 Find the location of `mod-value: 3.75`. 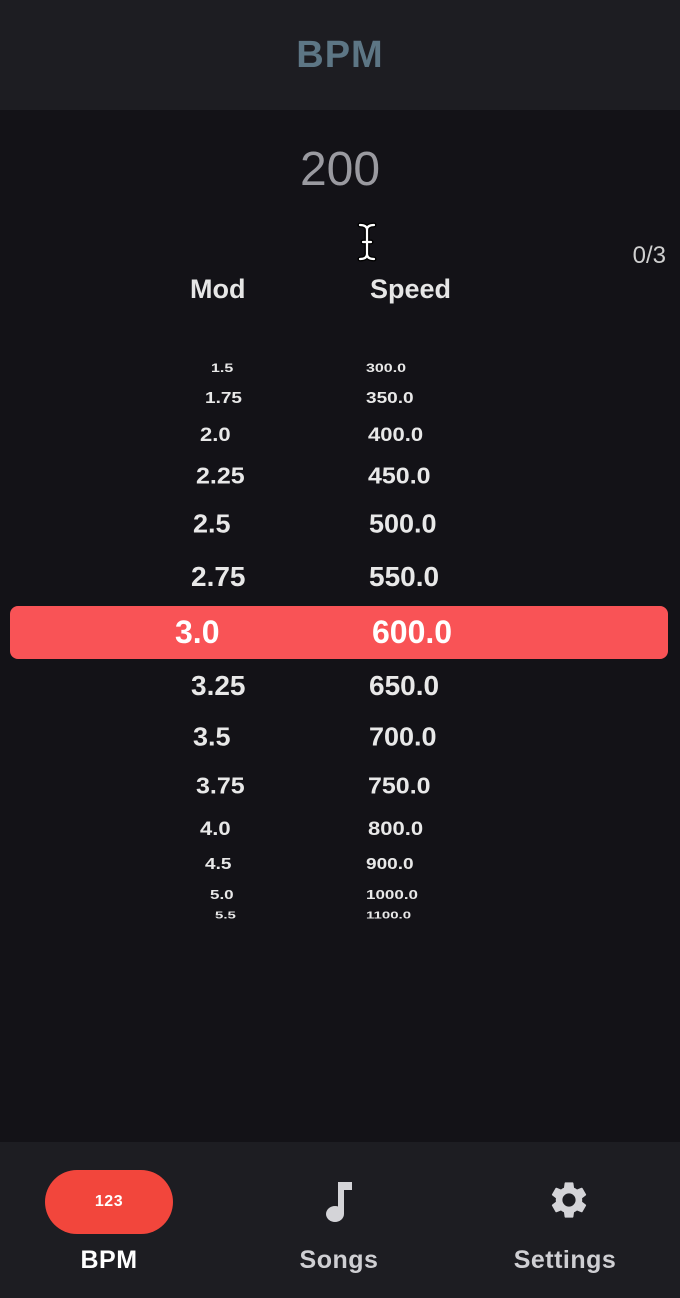

mod-value: 3.75 is located at coordinates (220, 786).